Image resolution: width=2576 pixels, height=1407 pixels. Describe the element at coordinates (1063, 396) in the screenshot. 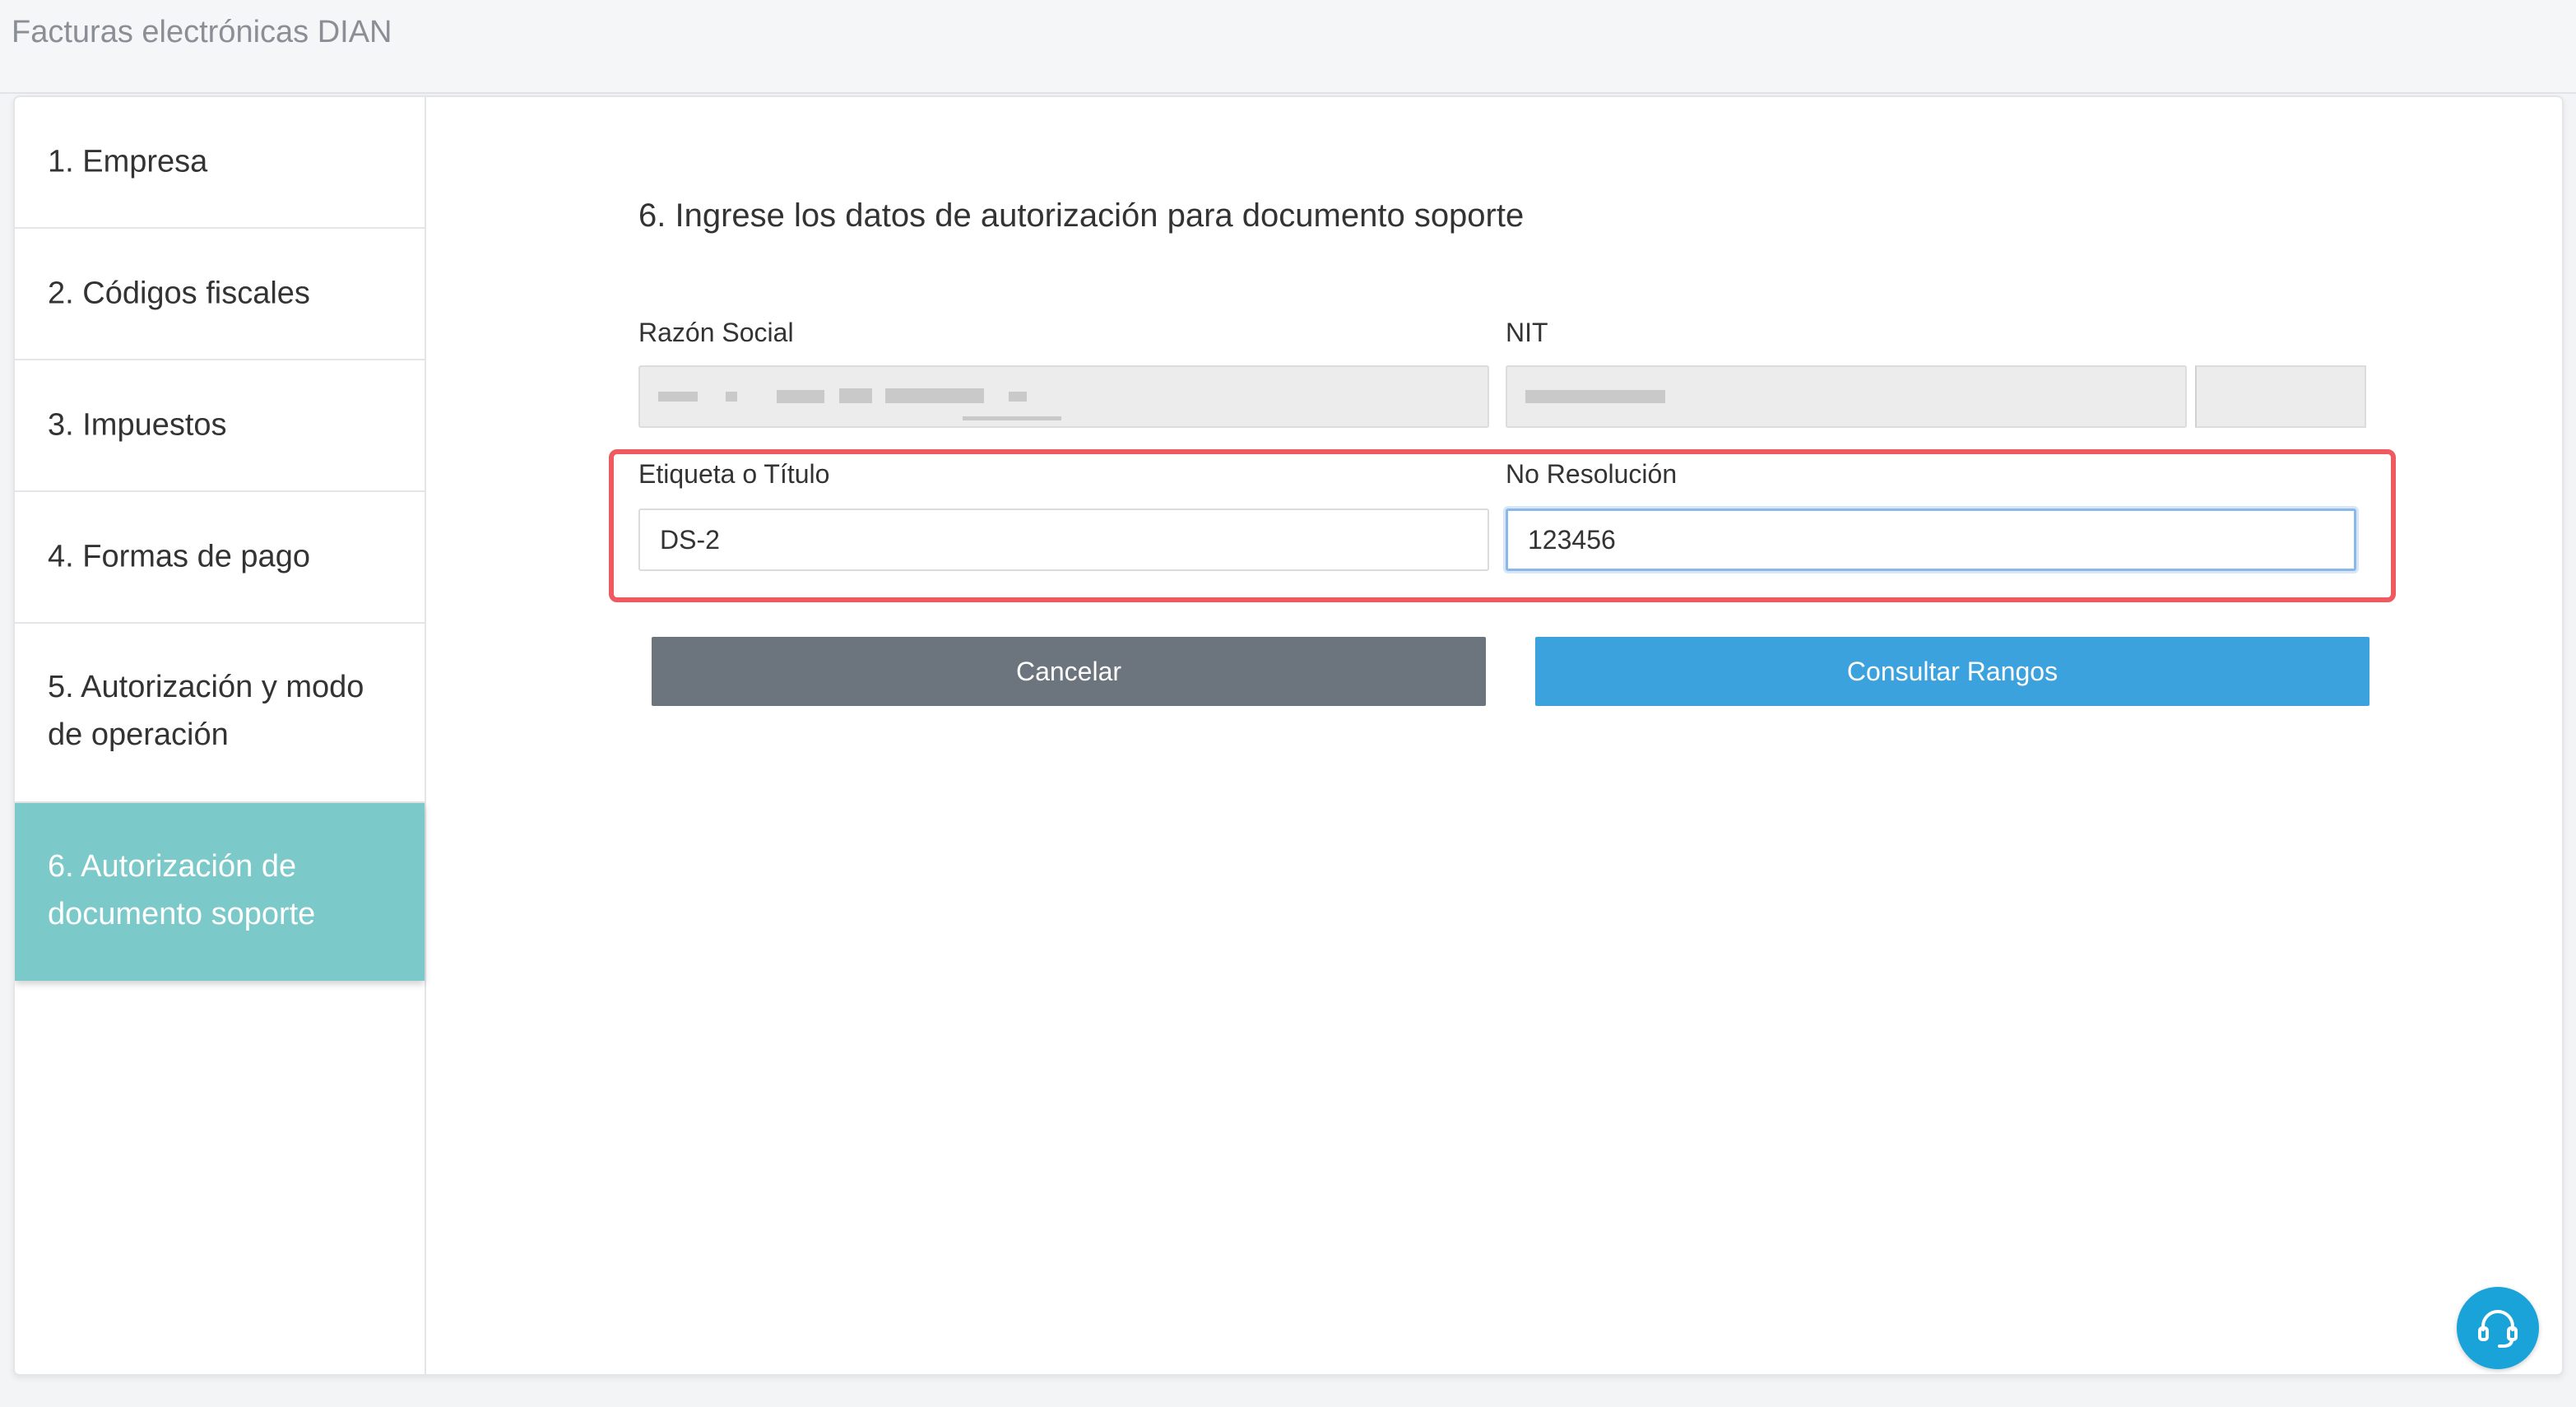

I see `razon-social-field` at that location.